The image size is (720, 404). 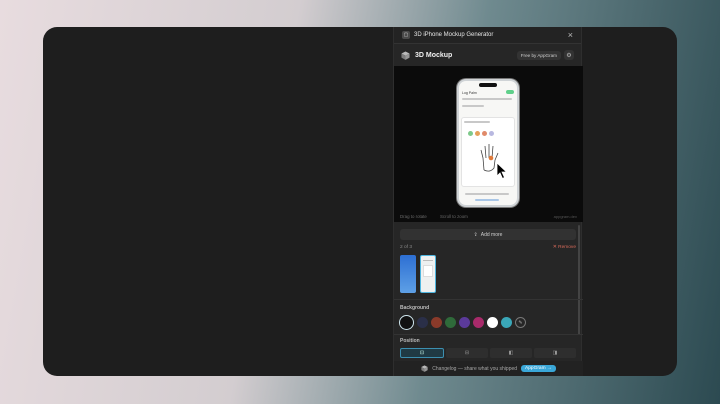 I want to click on window-title: 3D iPhone Mockup Generator, so click(x=454, y=35).